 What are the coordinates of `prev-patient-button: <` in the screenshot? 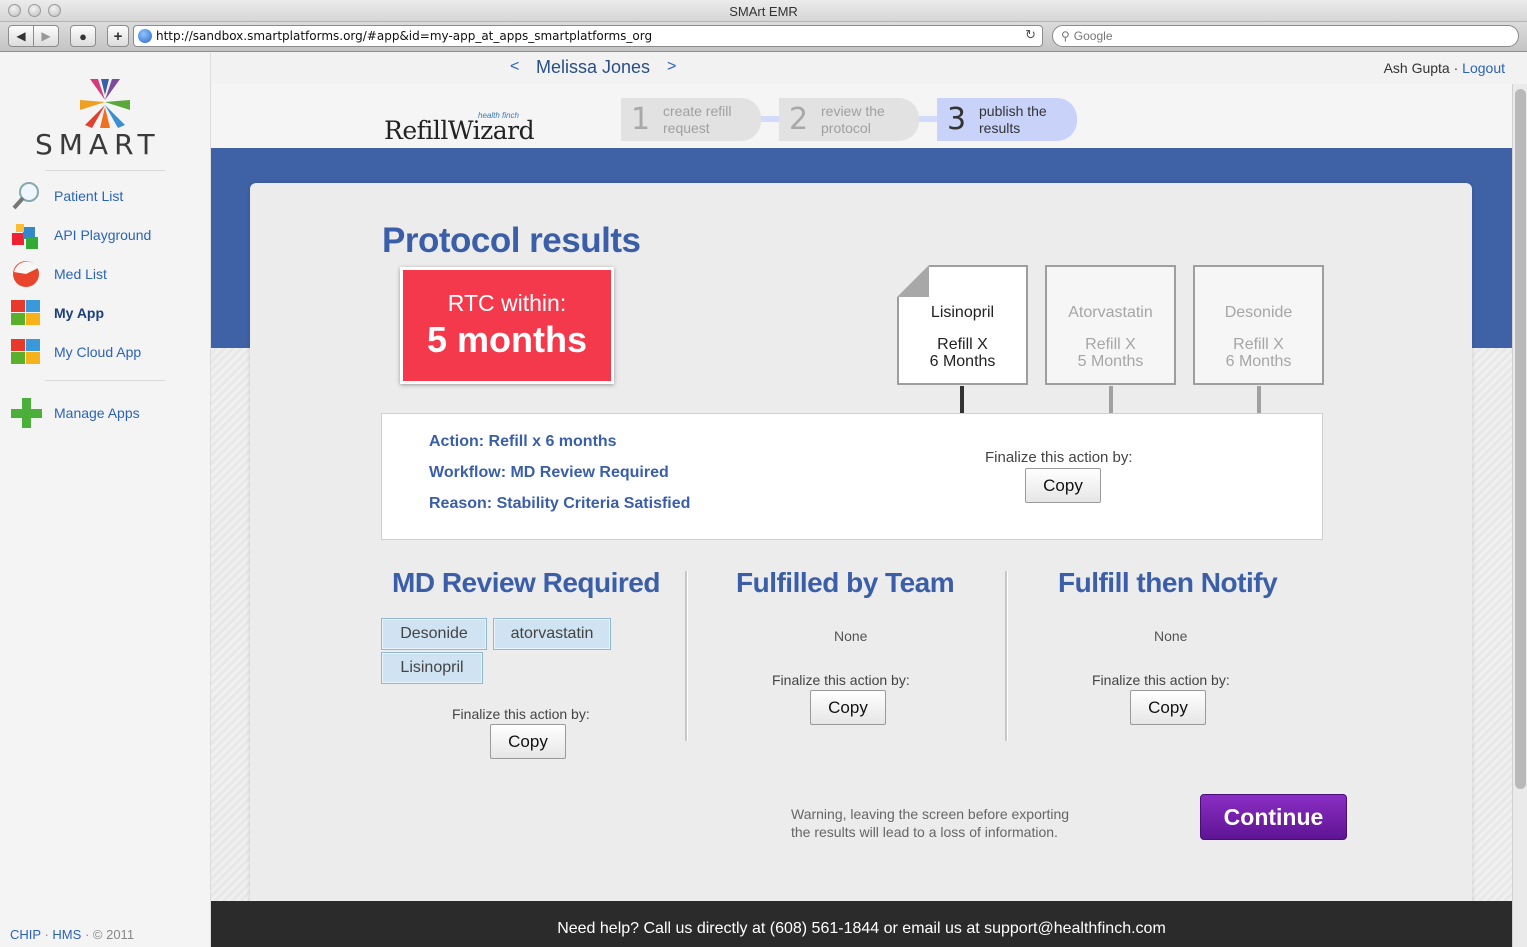 It's located at (514, 67).